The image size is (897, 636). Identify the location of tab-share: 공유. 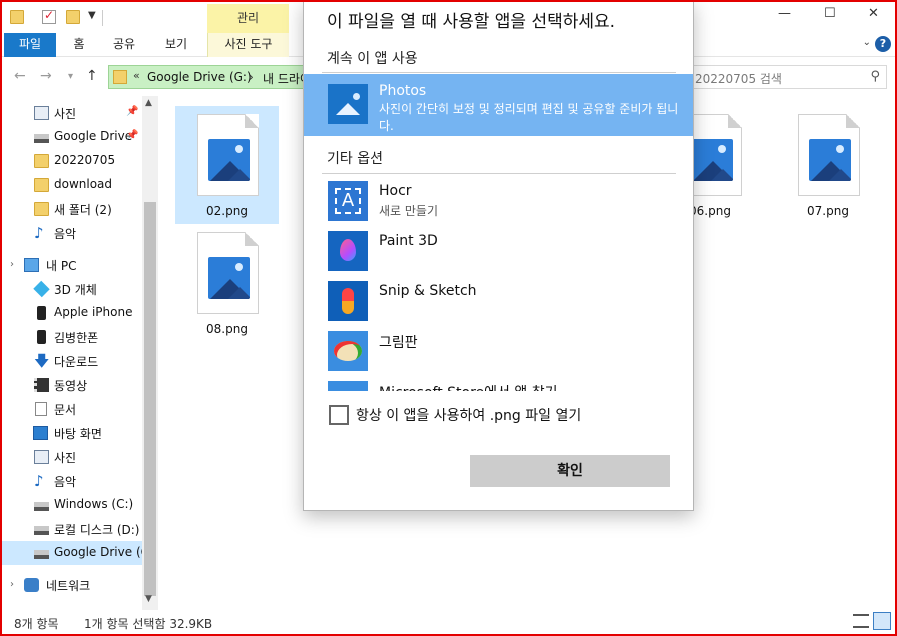
(124, 45).